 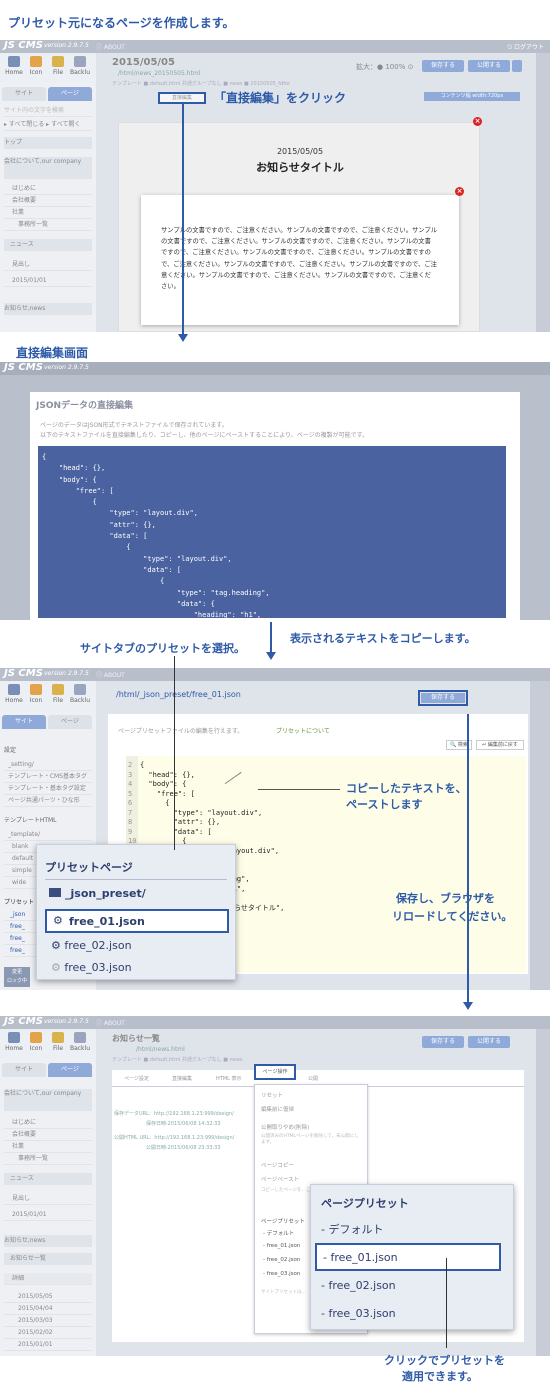 What do you see at coordinates (97, 893) in the screenshot?
I see `preset-folder: _json_preset/` at bounding box center [97, 893].